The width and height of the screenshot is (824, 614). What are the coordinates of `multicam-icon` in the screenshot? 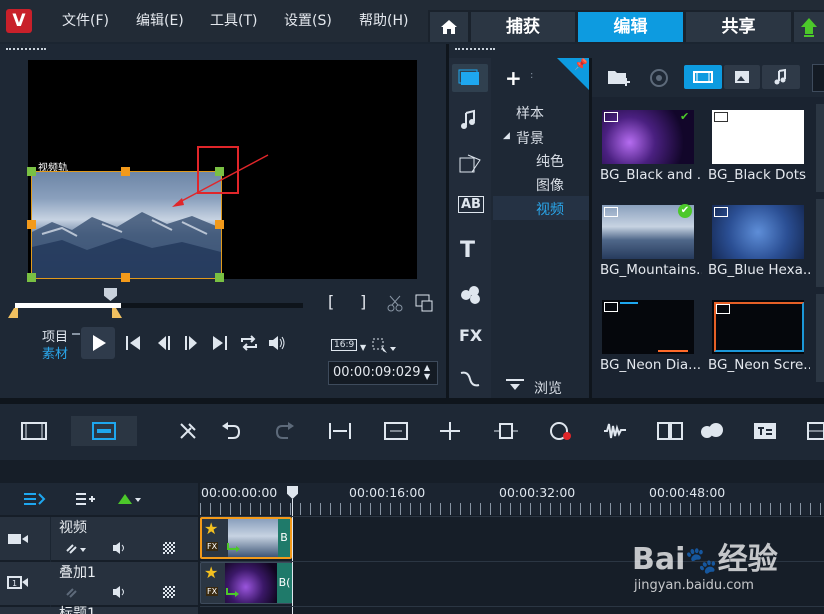 It's located at (670, 431).